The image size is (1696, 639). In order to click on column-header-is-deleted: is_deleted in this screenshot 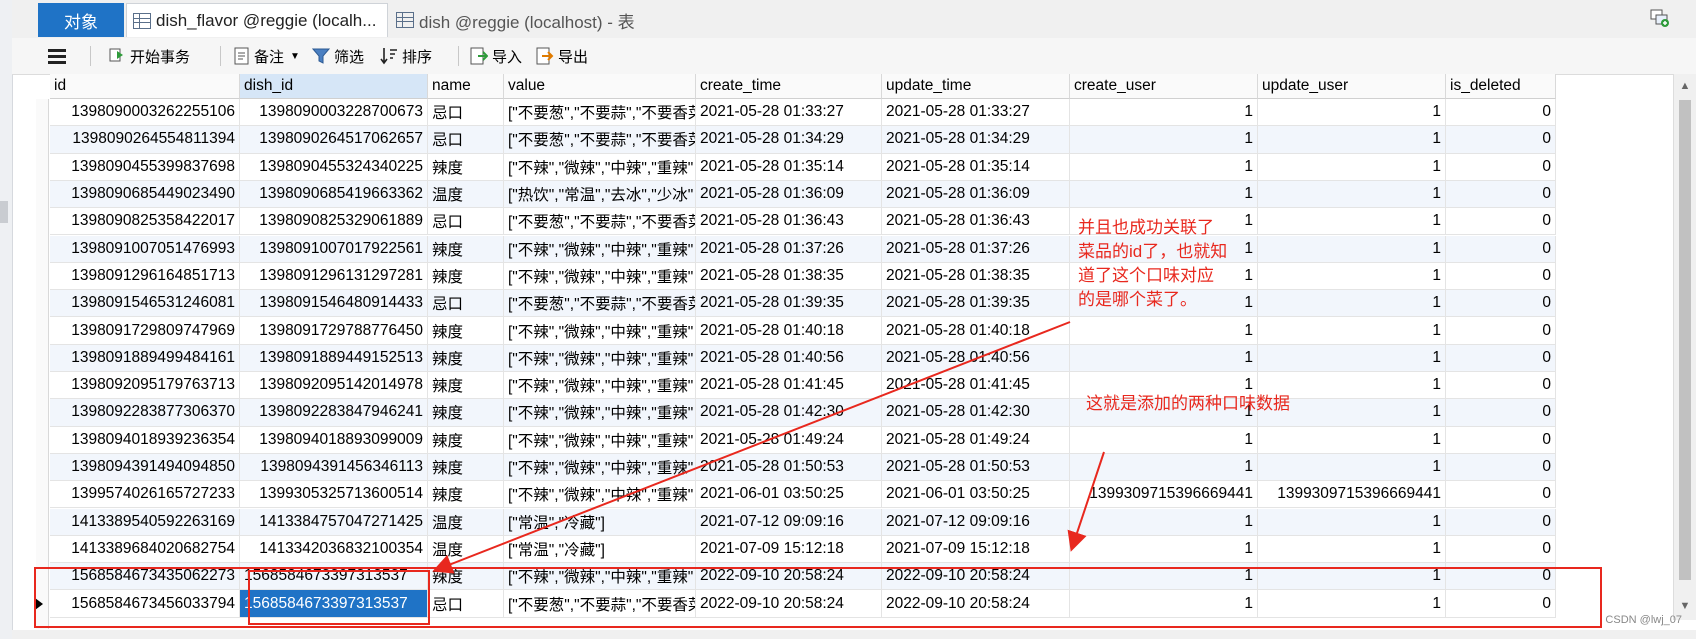, I will do `click(1501, 86)`.